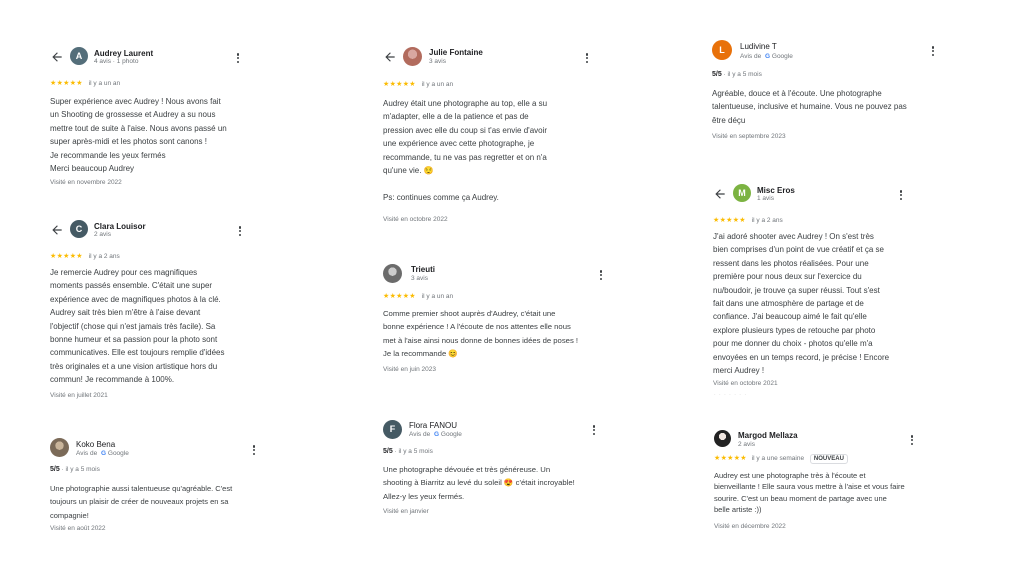 The width and height of the screenshot is (1024, 576). I want to click on visit-date: Visité en septembre 2023, so click(749, 136).